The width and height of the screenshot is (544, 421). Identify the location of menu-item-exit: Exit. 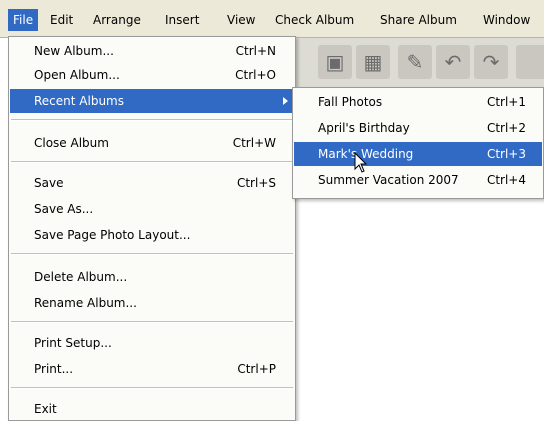
(152, 409).